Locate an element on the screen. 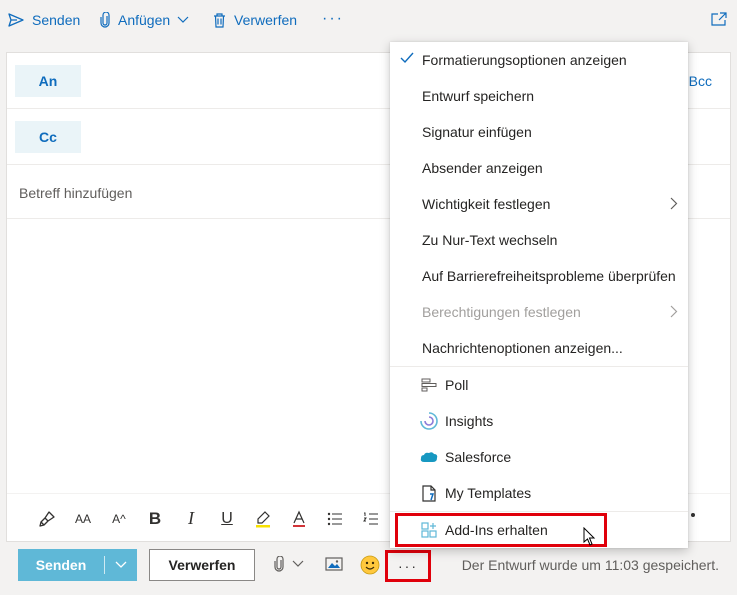 Image resolution: width=737 pixels, height=595 pixels. image-icon is located at coordinates (334, 564).